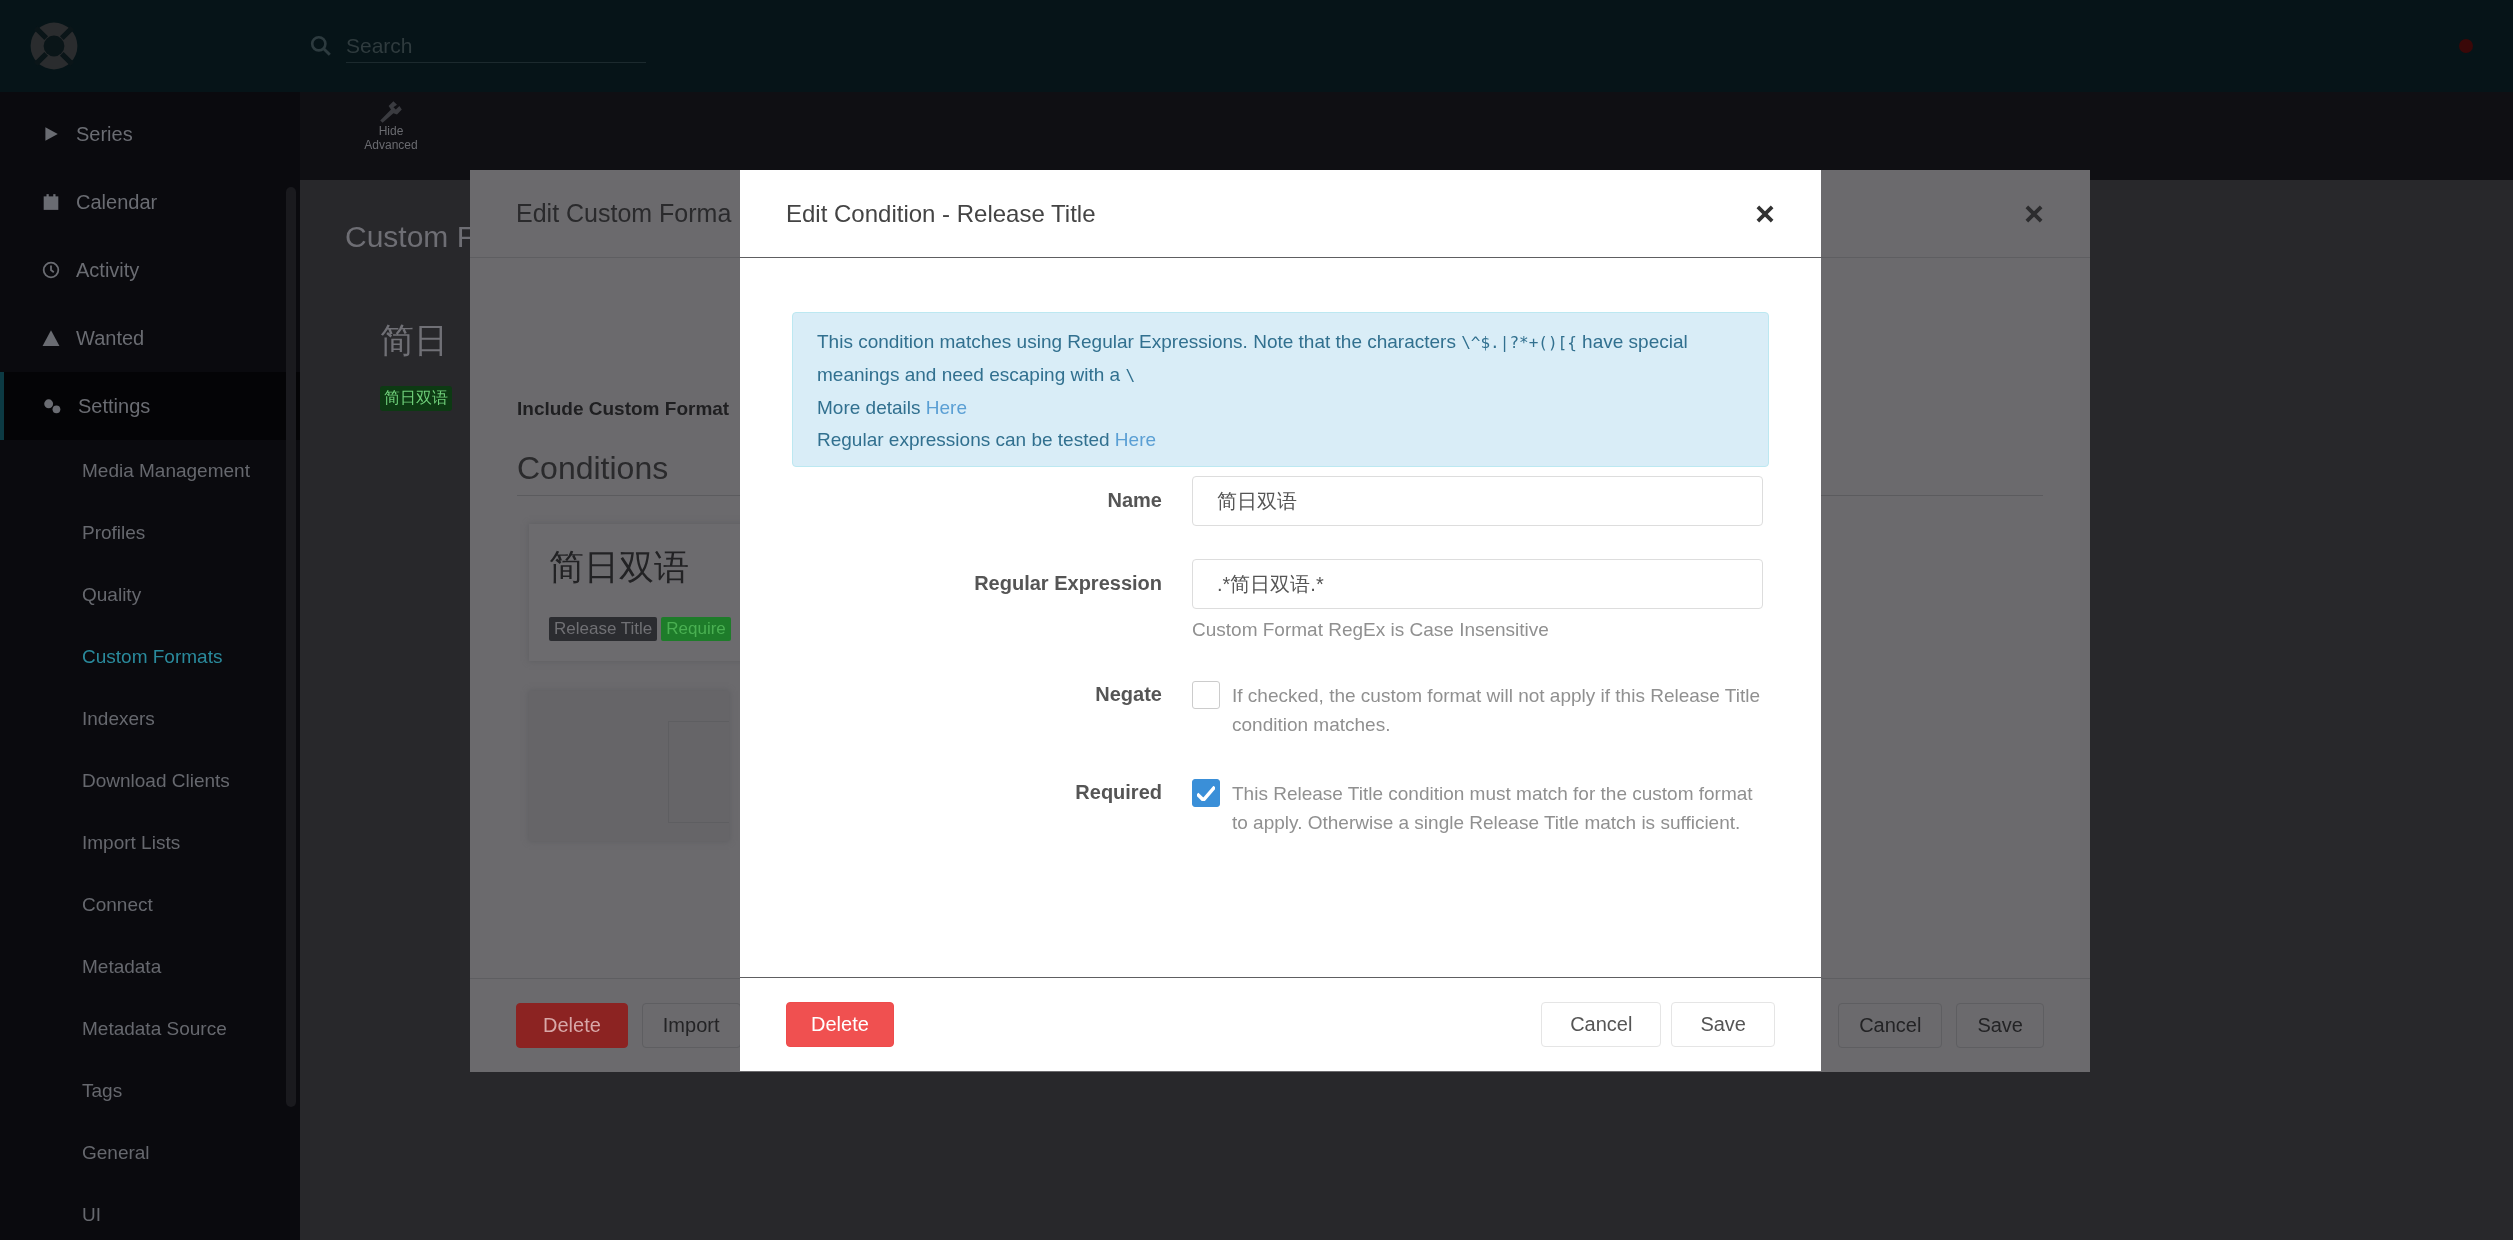 The width and height of the screenshot is (2513, 1240). I want to click on help-text: If checked, the custom format will not apply if this Release Title condition matches., so click(1496, 710).